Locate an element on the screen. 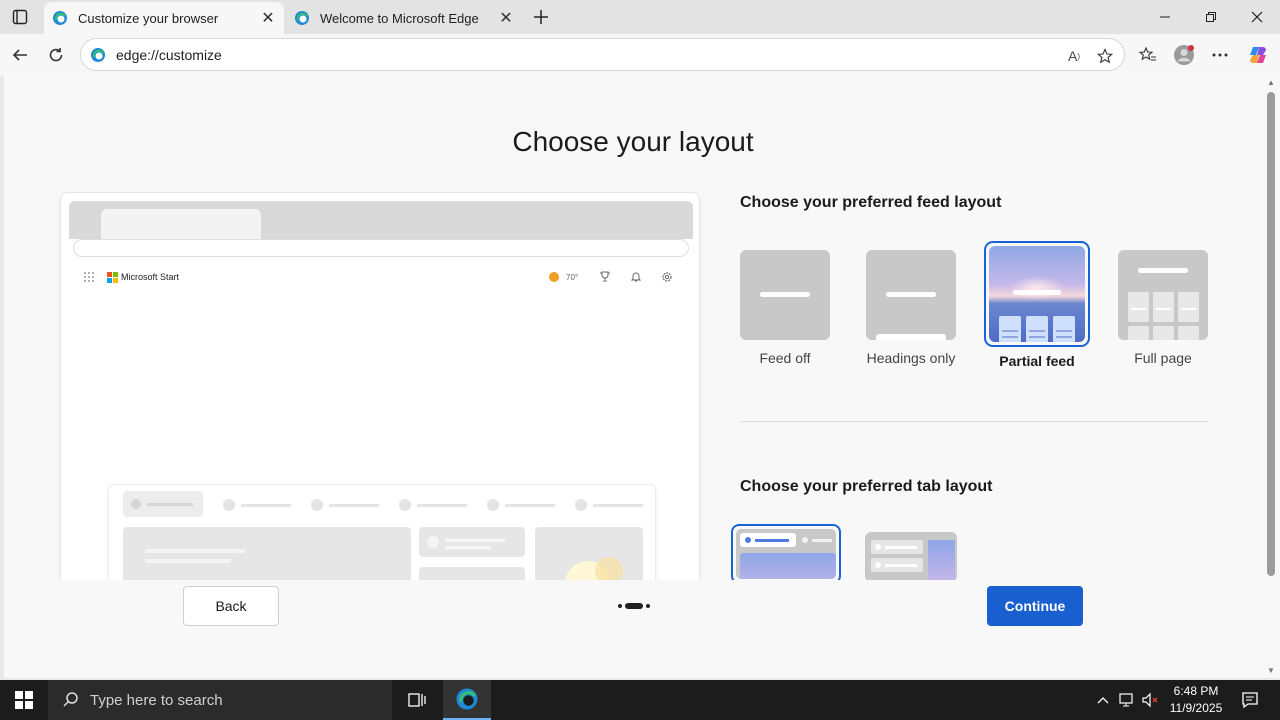  feed-option-label: Full page is located at coordinates (1163, 358).